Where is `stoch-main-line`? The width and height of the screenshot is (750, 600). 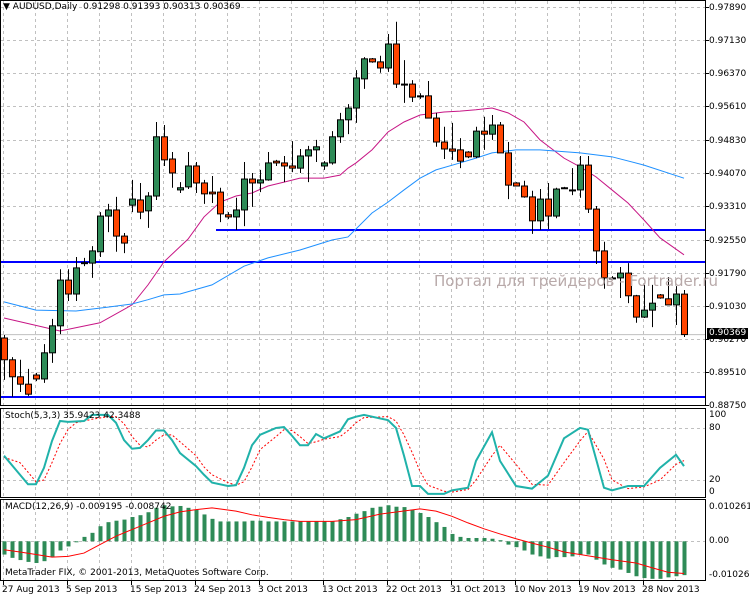
stoch-main-line is located at coordinates (344, 454).